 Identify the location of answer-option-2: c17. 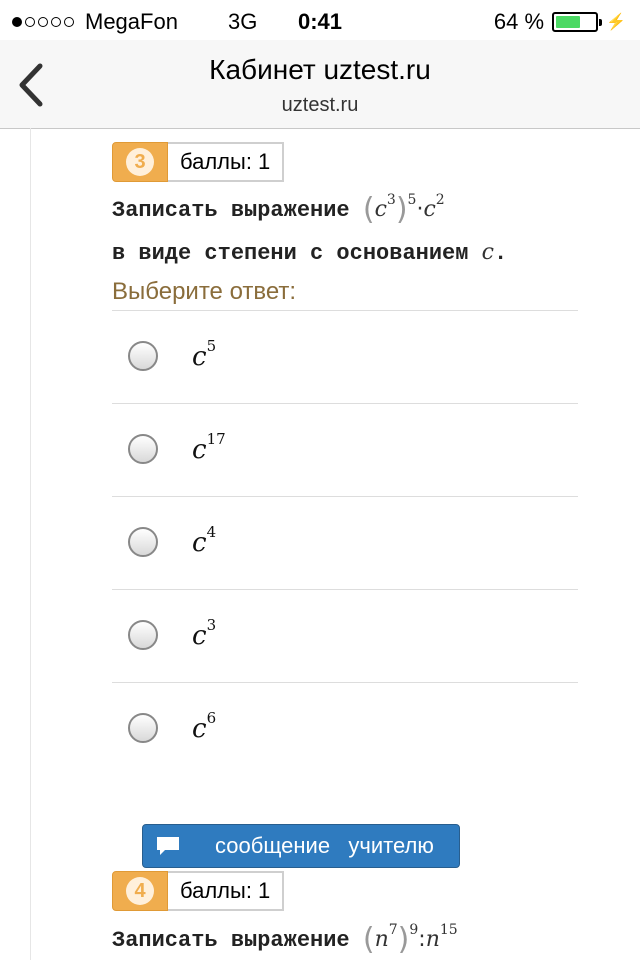
(345, 450).